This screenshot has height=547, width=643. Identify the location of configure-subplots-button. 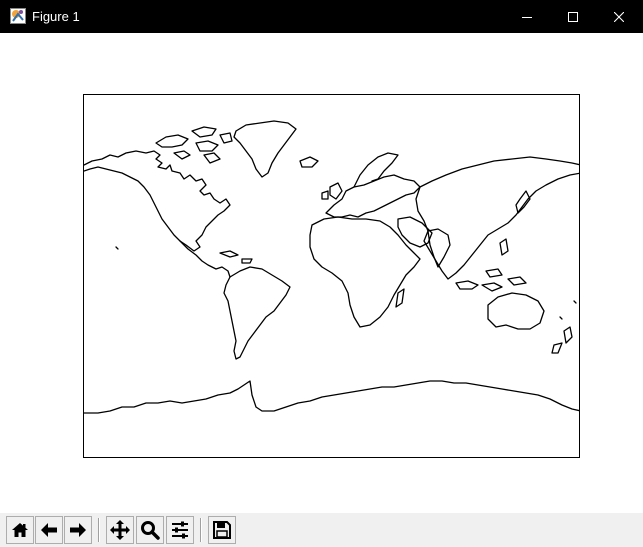
(180, 530).